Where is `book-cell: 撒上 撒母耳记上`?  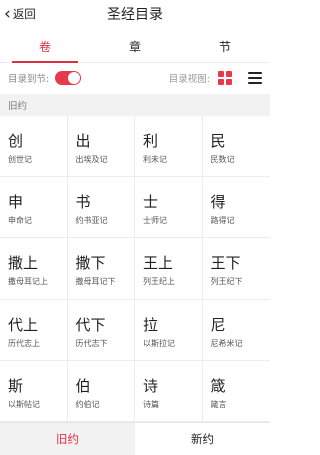 book-cell: 撒上 撒母耳记上 is located at coordinates (34, 269).